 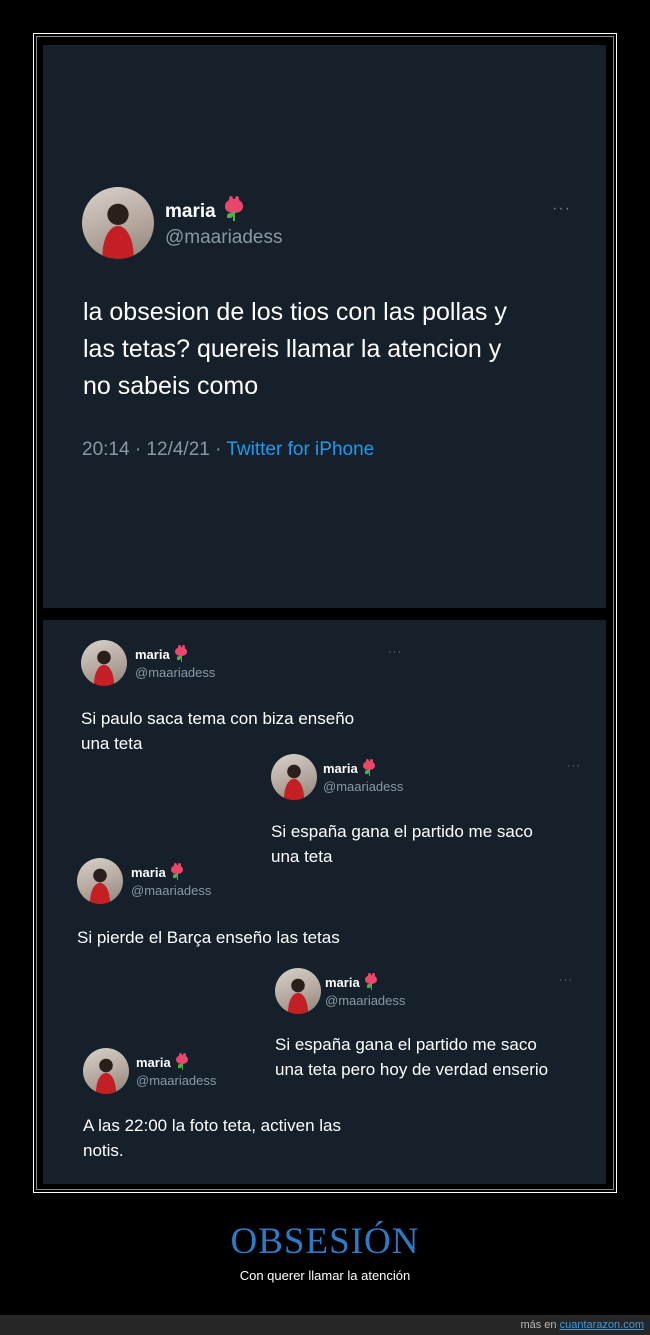 I want to click on meme-title: OBSESIÓN, so click(x=325, y=1241).